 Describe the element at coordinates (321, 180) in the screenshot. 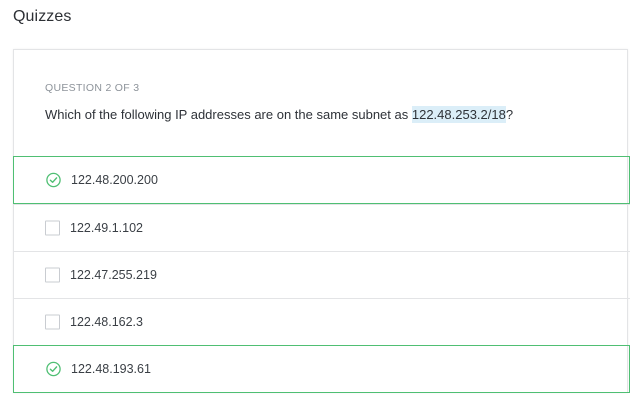

I see `answer-option: 122.48.200.200` at that location.